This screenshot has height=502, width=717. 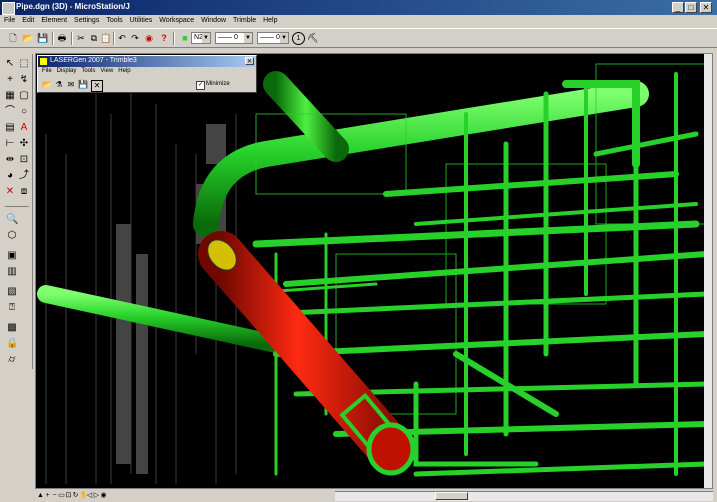 What do you see at coordinates (201, 38) in the screenshot?
I see `level-select: N2 ▼` at bounding box center [201, 38].